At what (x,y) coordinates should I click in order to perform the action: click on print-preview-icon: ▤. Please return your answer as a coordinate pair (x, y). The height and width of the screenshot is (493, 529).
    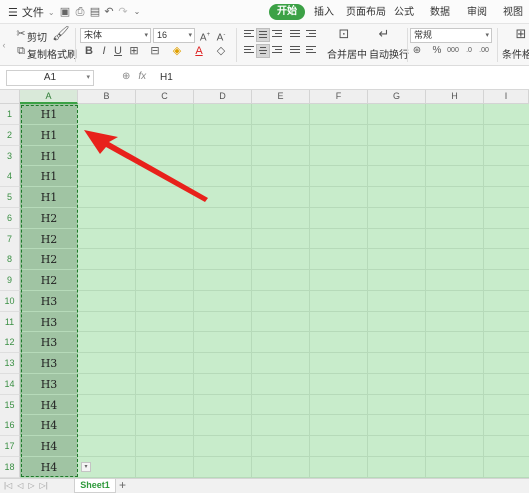
    Looking at the image, I should click on (95, 12).